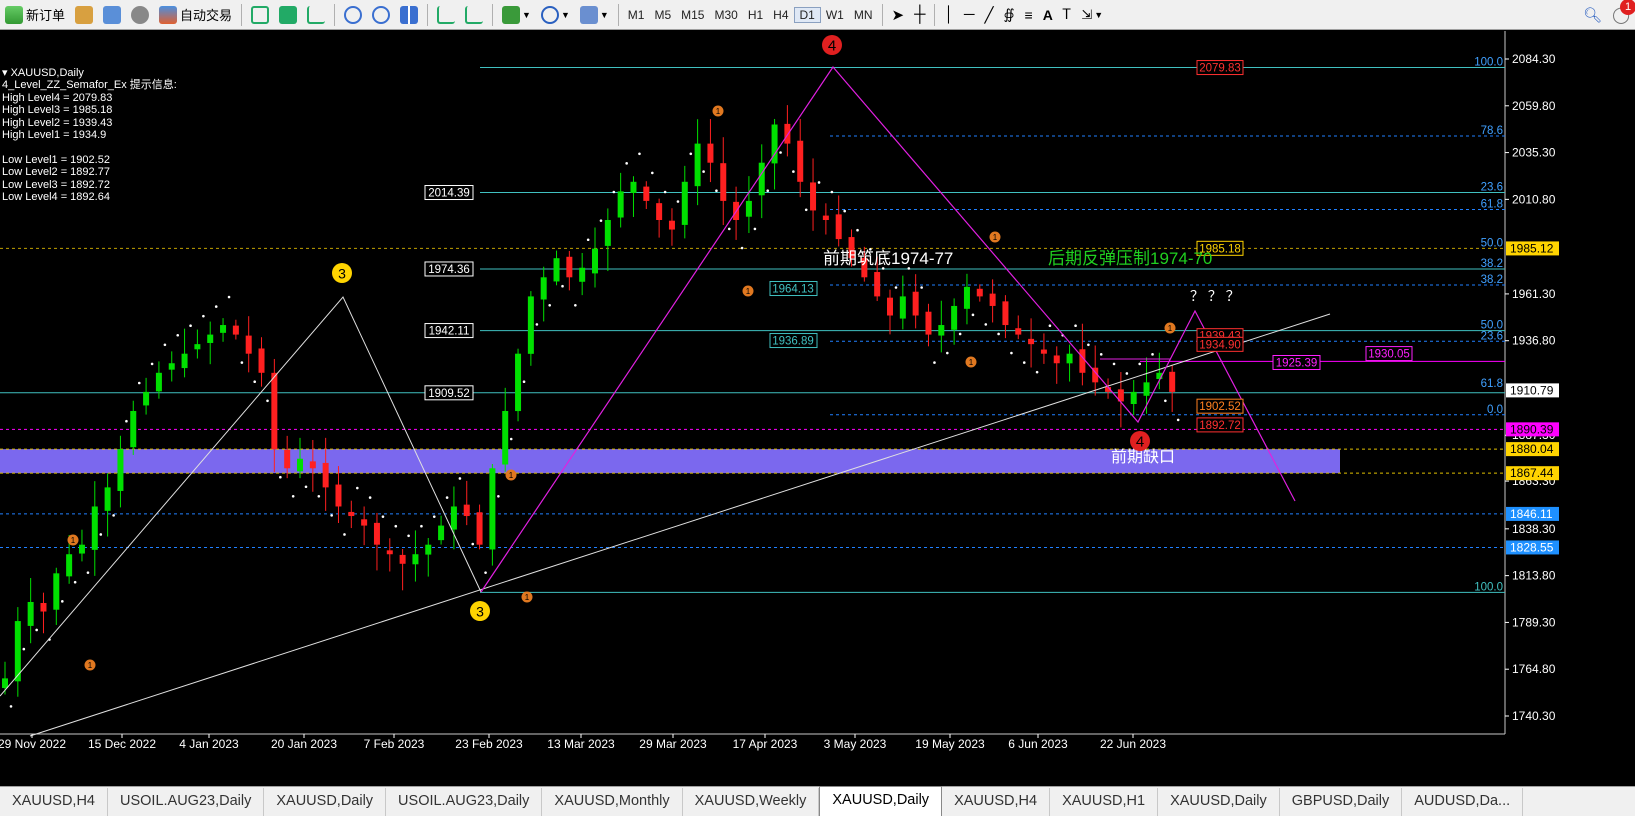  I want to click on search-button: 🔍︎, so click(1592, 15).